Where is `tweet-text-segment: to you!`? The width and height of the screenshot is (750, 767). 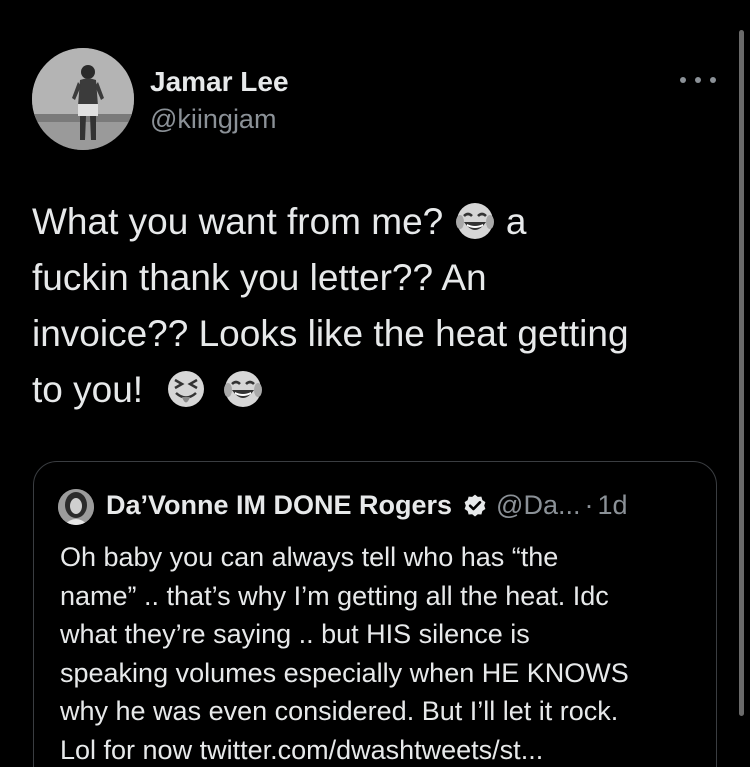 tweet-text-segment: to you! is located at coordinates (88, 389).